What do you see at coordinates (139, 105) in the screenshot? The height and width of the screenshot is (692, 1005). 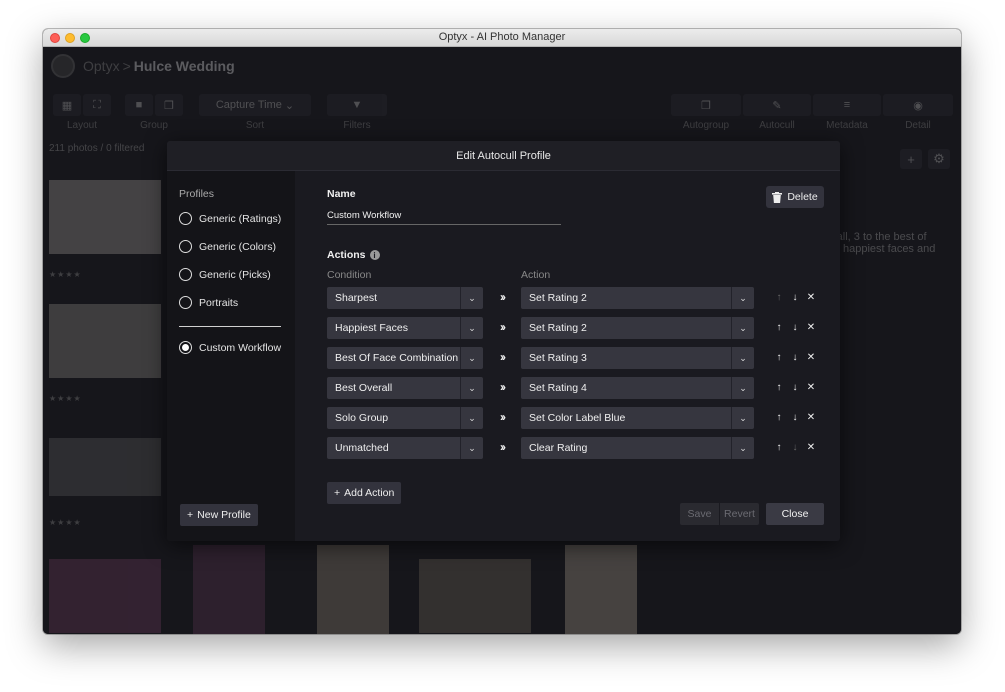 I see `single-group-button: ■` at bounding box center [139, 105].